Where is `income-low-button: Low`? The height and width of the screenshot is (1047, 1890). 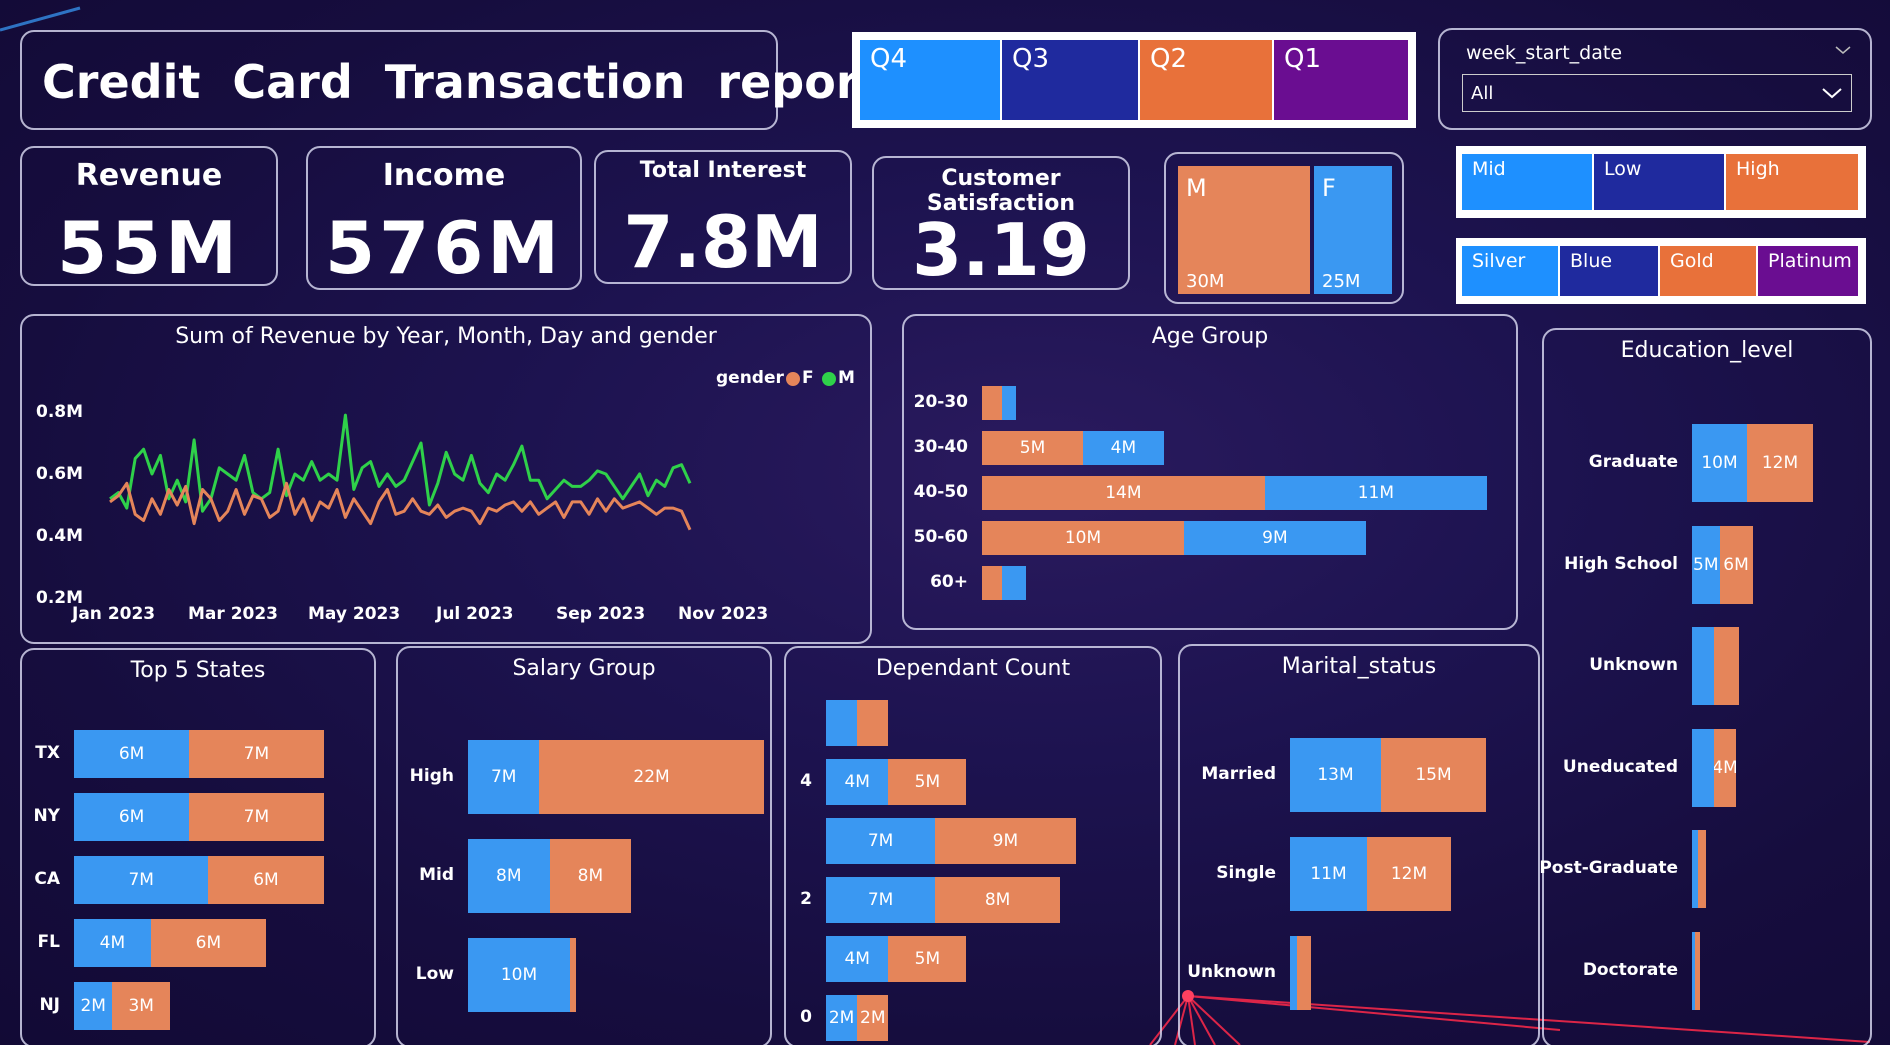
income-low-button: Low is located at coordinates (1659, 182).